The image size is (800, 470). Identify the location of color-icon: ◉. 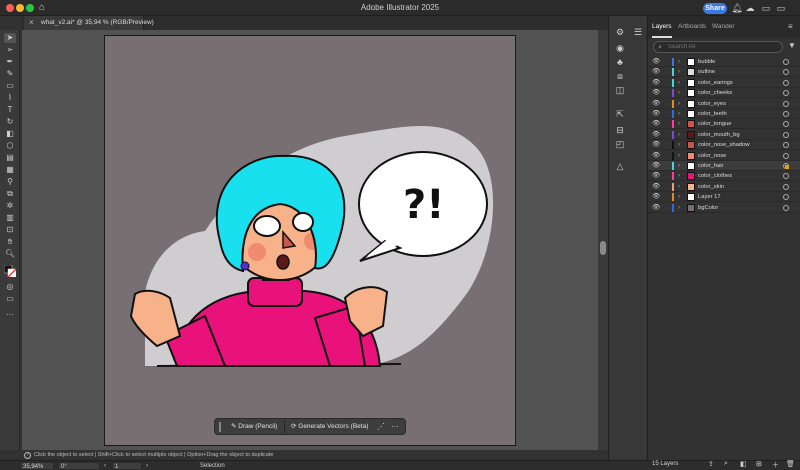
(620, 48).